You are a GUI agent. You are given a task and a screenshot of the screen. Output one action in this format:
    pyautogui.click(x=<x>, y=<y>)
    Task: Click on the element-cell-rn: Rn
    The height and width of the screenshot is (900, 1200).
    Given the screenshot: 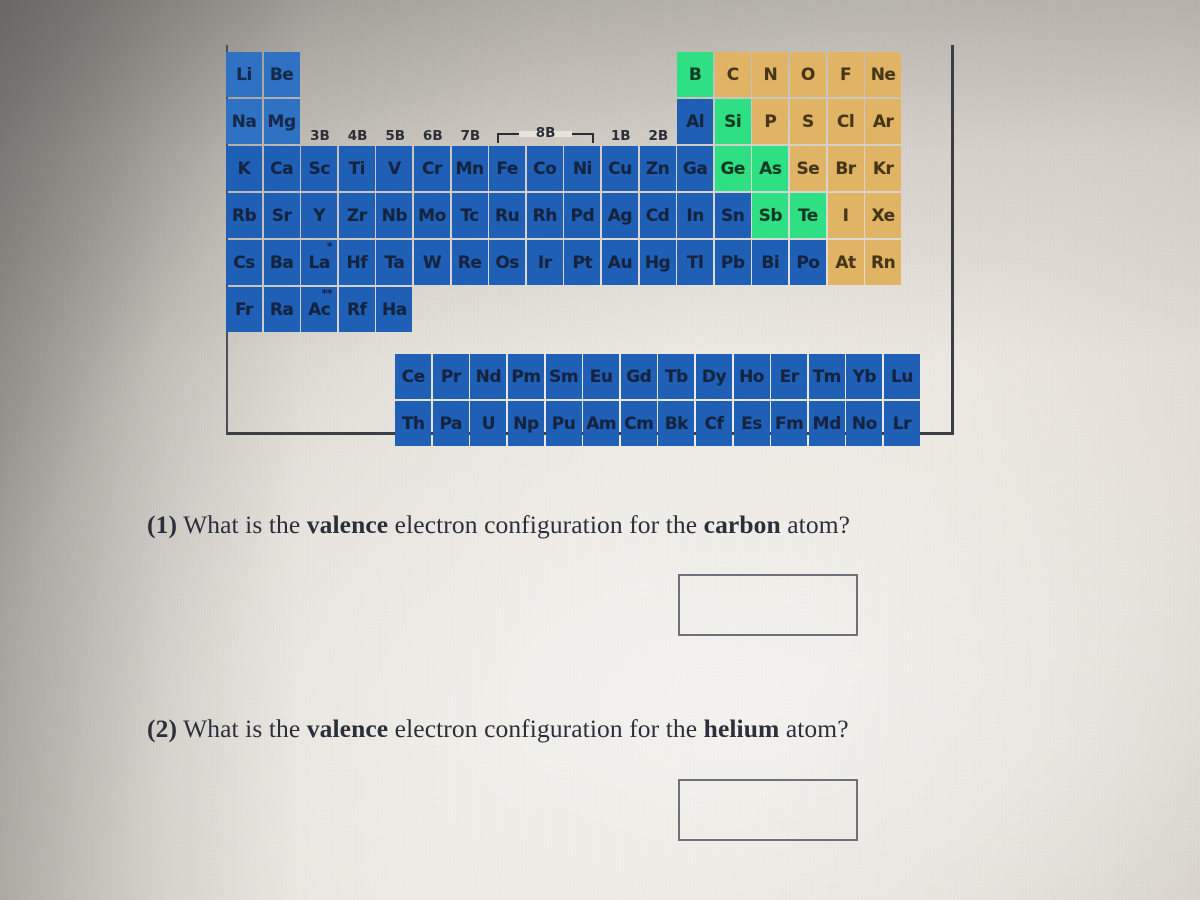 What is the action you would take?
    pyautogui.click(x=883, y=262)
    